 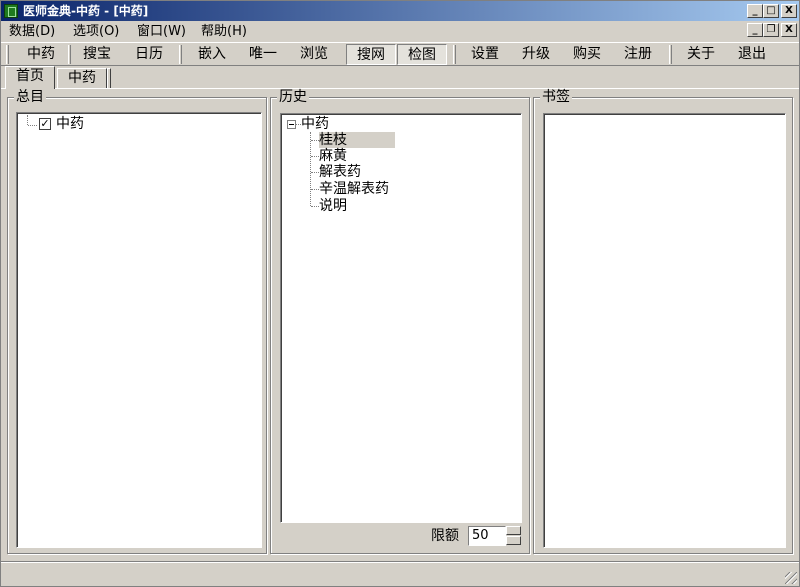 I want to click on mdi-restore-button: ❐, so click(x=771, y=30).